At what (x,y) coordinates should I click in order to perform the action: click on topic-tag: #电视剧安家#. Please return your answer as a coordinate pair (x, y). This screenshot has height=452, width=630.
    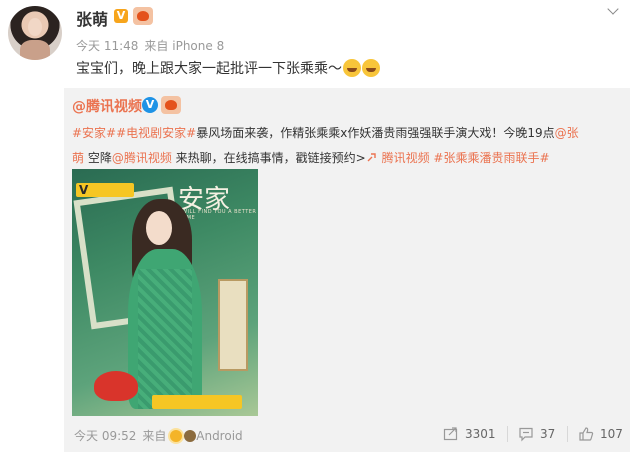
    Looking at the image, I should click on (156, 133).